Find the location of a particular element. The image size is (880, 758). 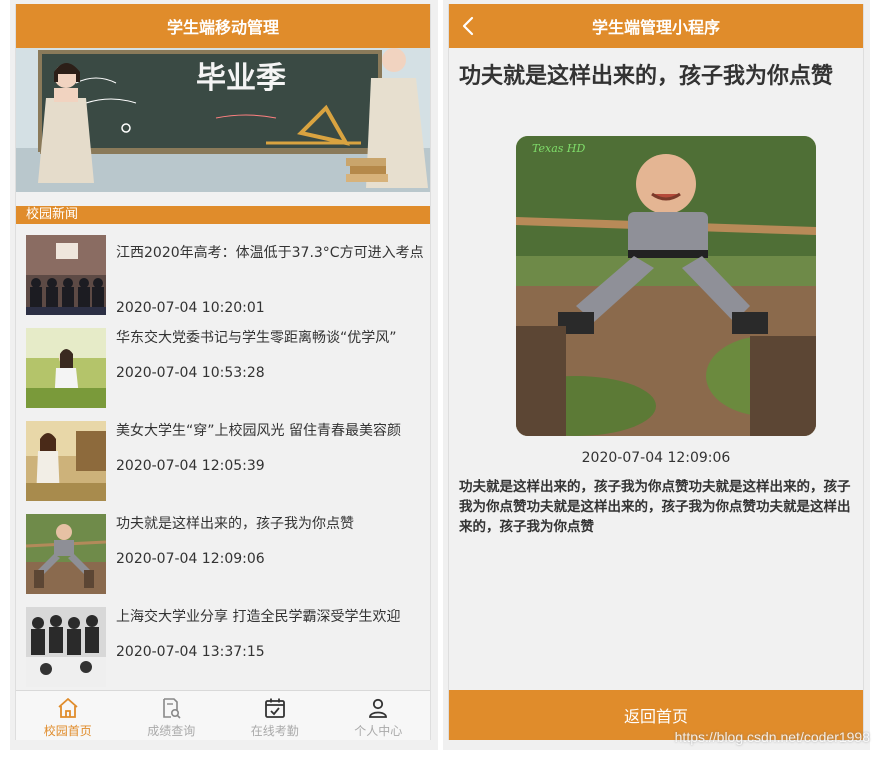

graduation-banner: 毕业季 is located at coordinates (223, 120).